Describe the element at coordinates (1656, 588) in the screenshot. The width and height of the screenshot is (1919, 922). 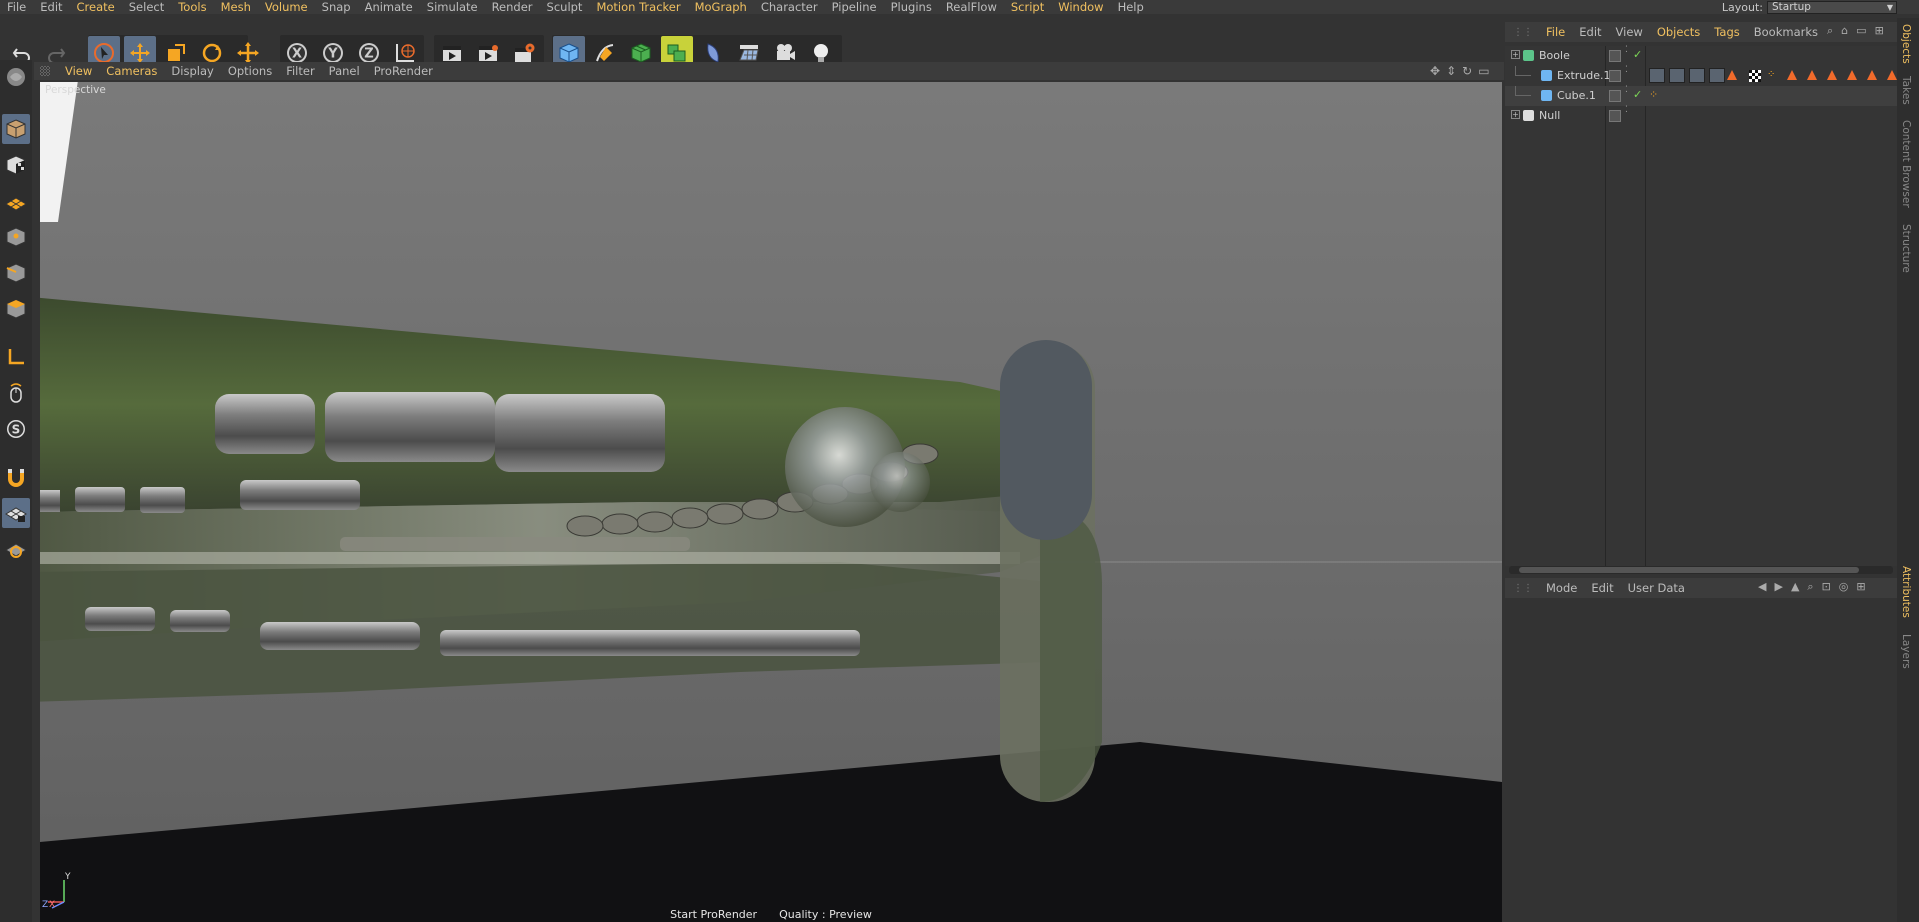
I see `attribute-menu-user-data: User Data` at that location.